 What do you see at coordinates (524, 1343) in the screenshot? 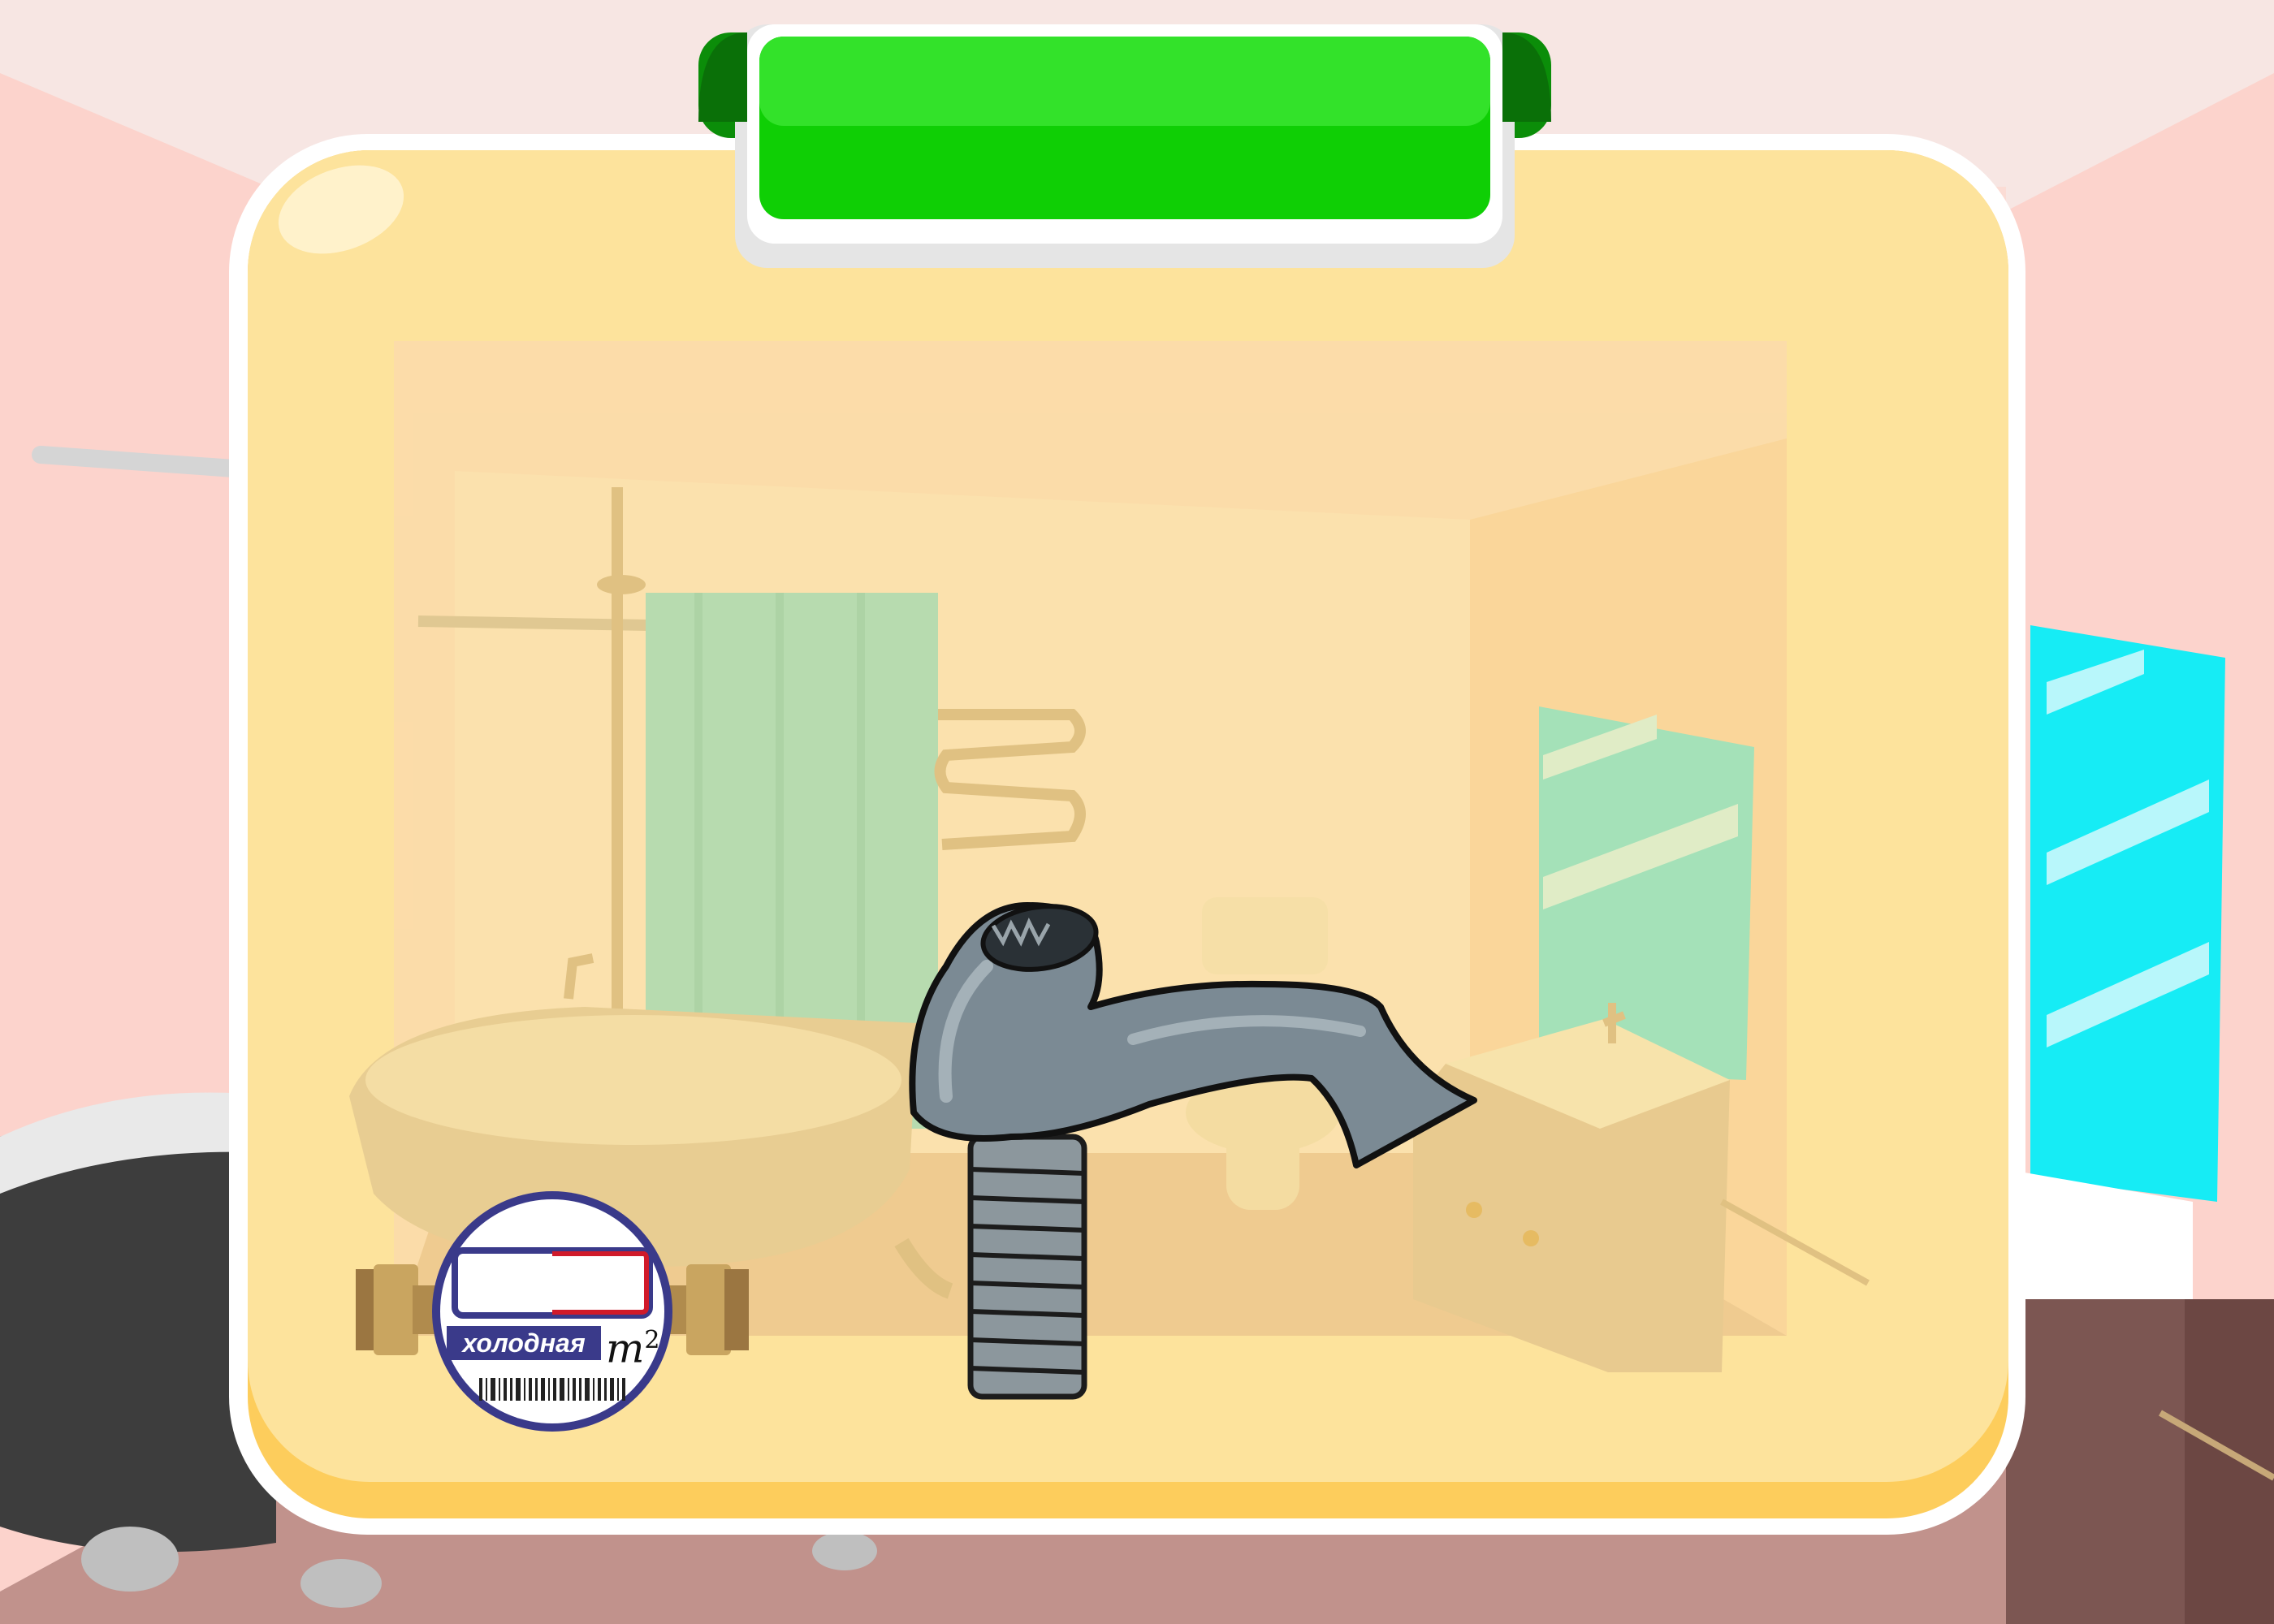
I see `water-meter-label: холодная` at bounding box center [524, 1343].